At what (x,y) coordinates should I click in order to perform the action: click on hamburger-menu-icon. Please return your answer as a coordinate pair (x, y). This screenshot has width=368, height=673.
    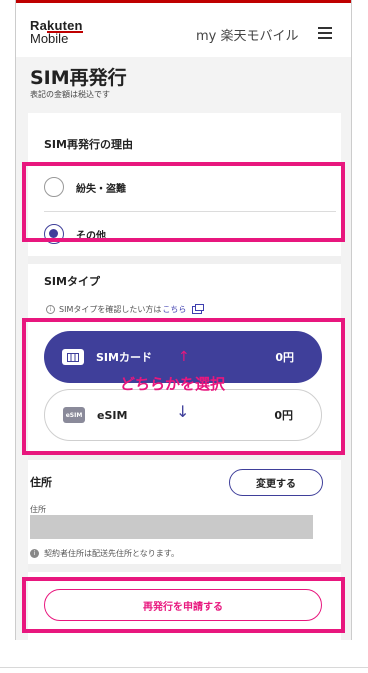
    Looking at the image, I should click on (325, 33).